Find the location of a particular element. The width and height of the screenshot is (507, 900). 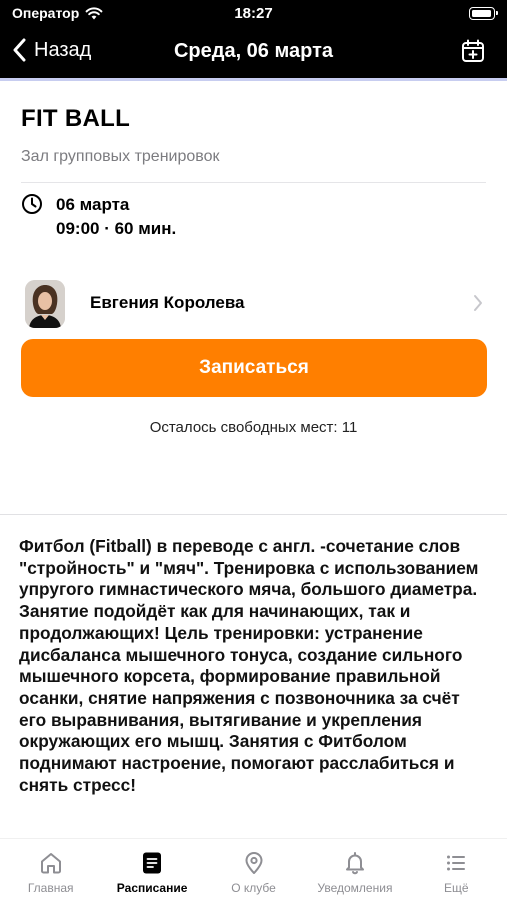

back-label: Назад is located at coordinates (63, 49).